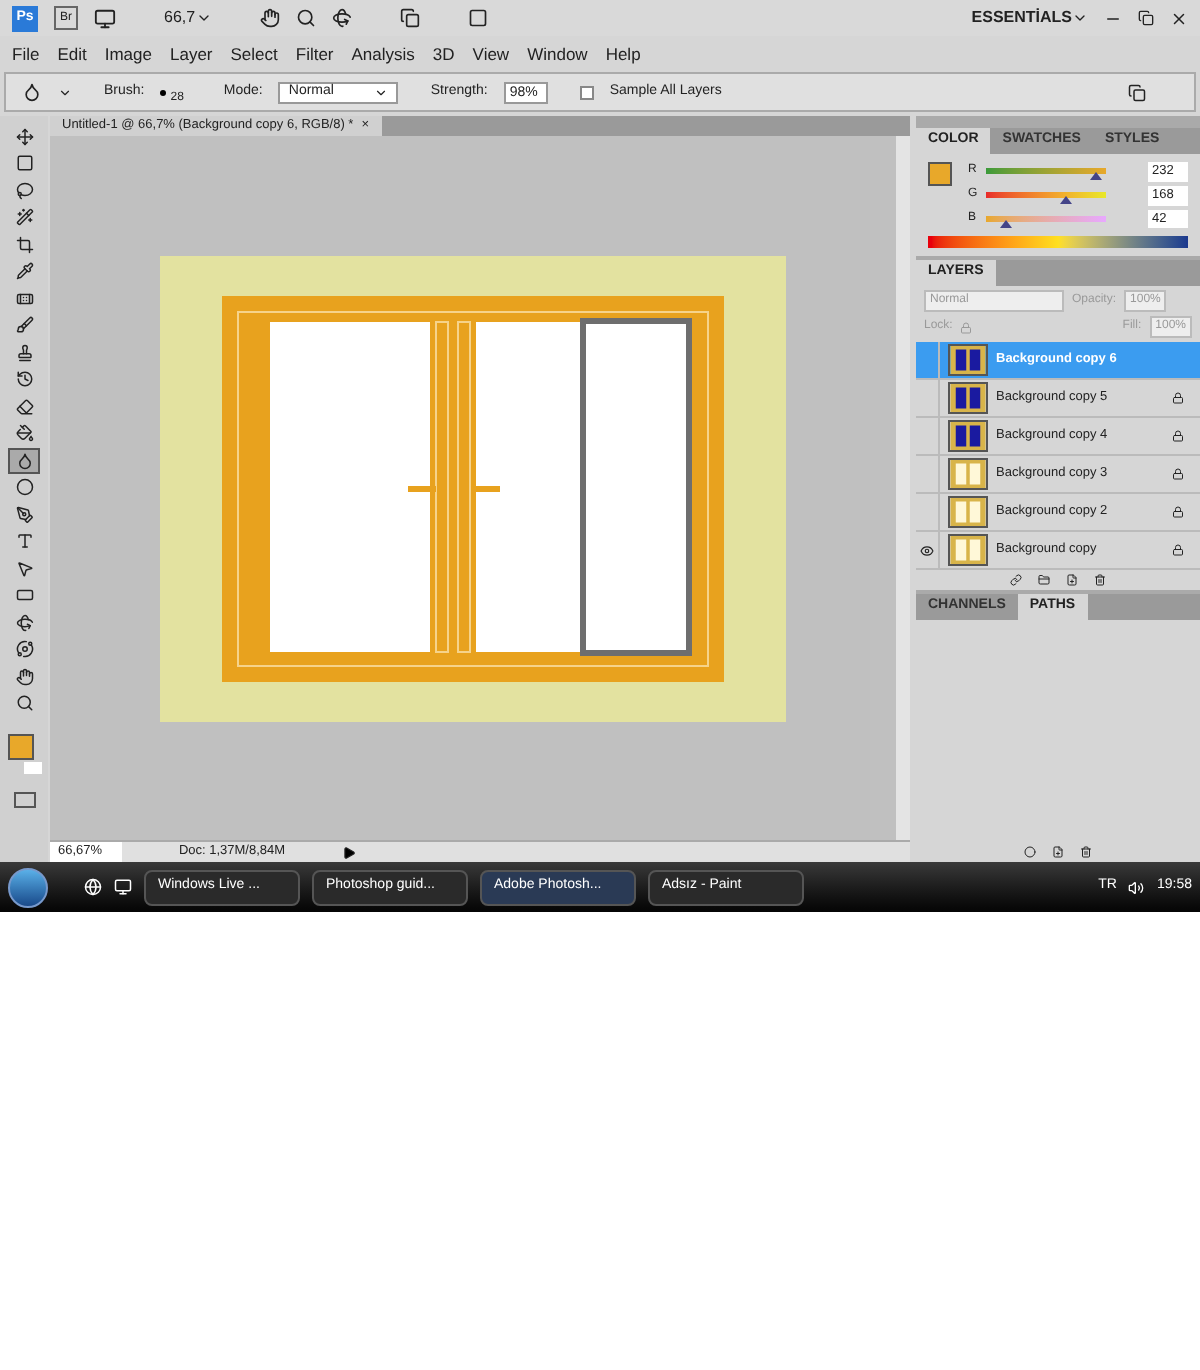 This screenshot has width=1200, height=1370. I want to click on menu-item: Select, so click(254, 54).